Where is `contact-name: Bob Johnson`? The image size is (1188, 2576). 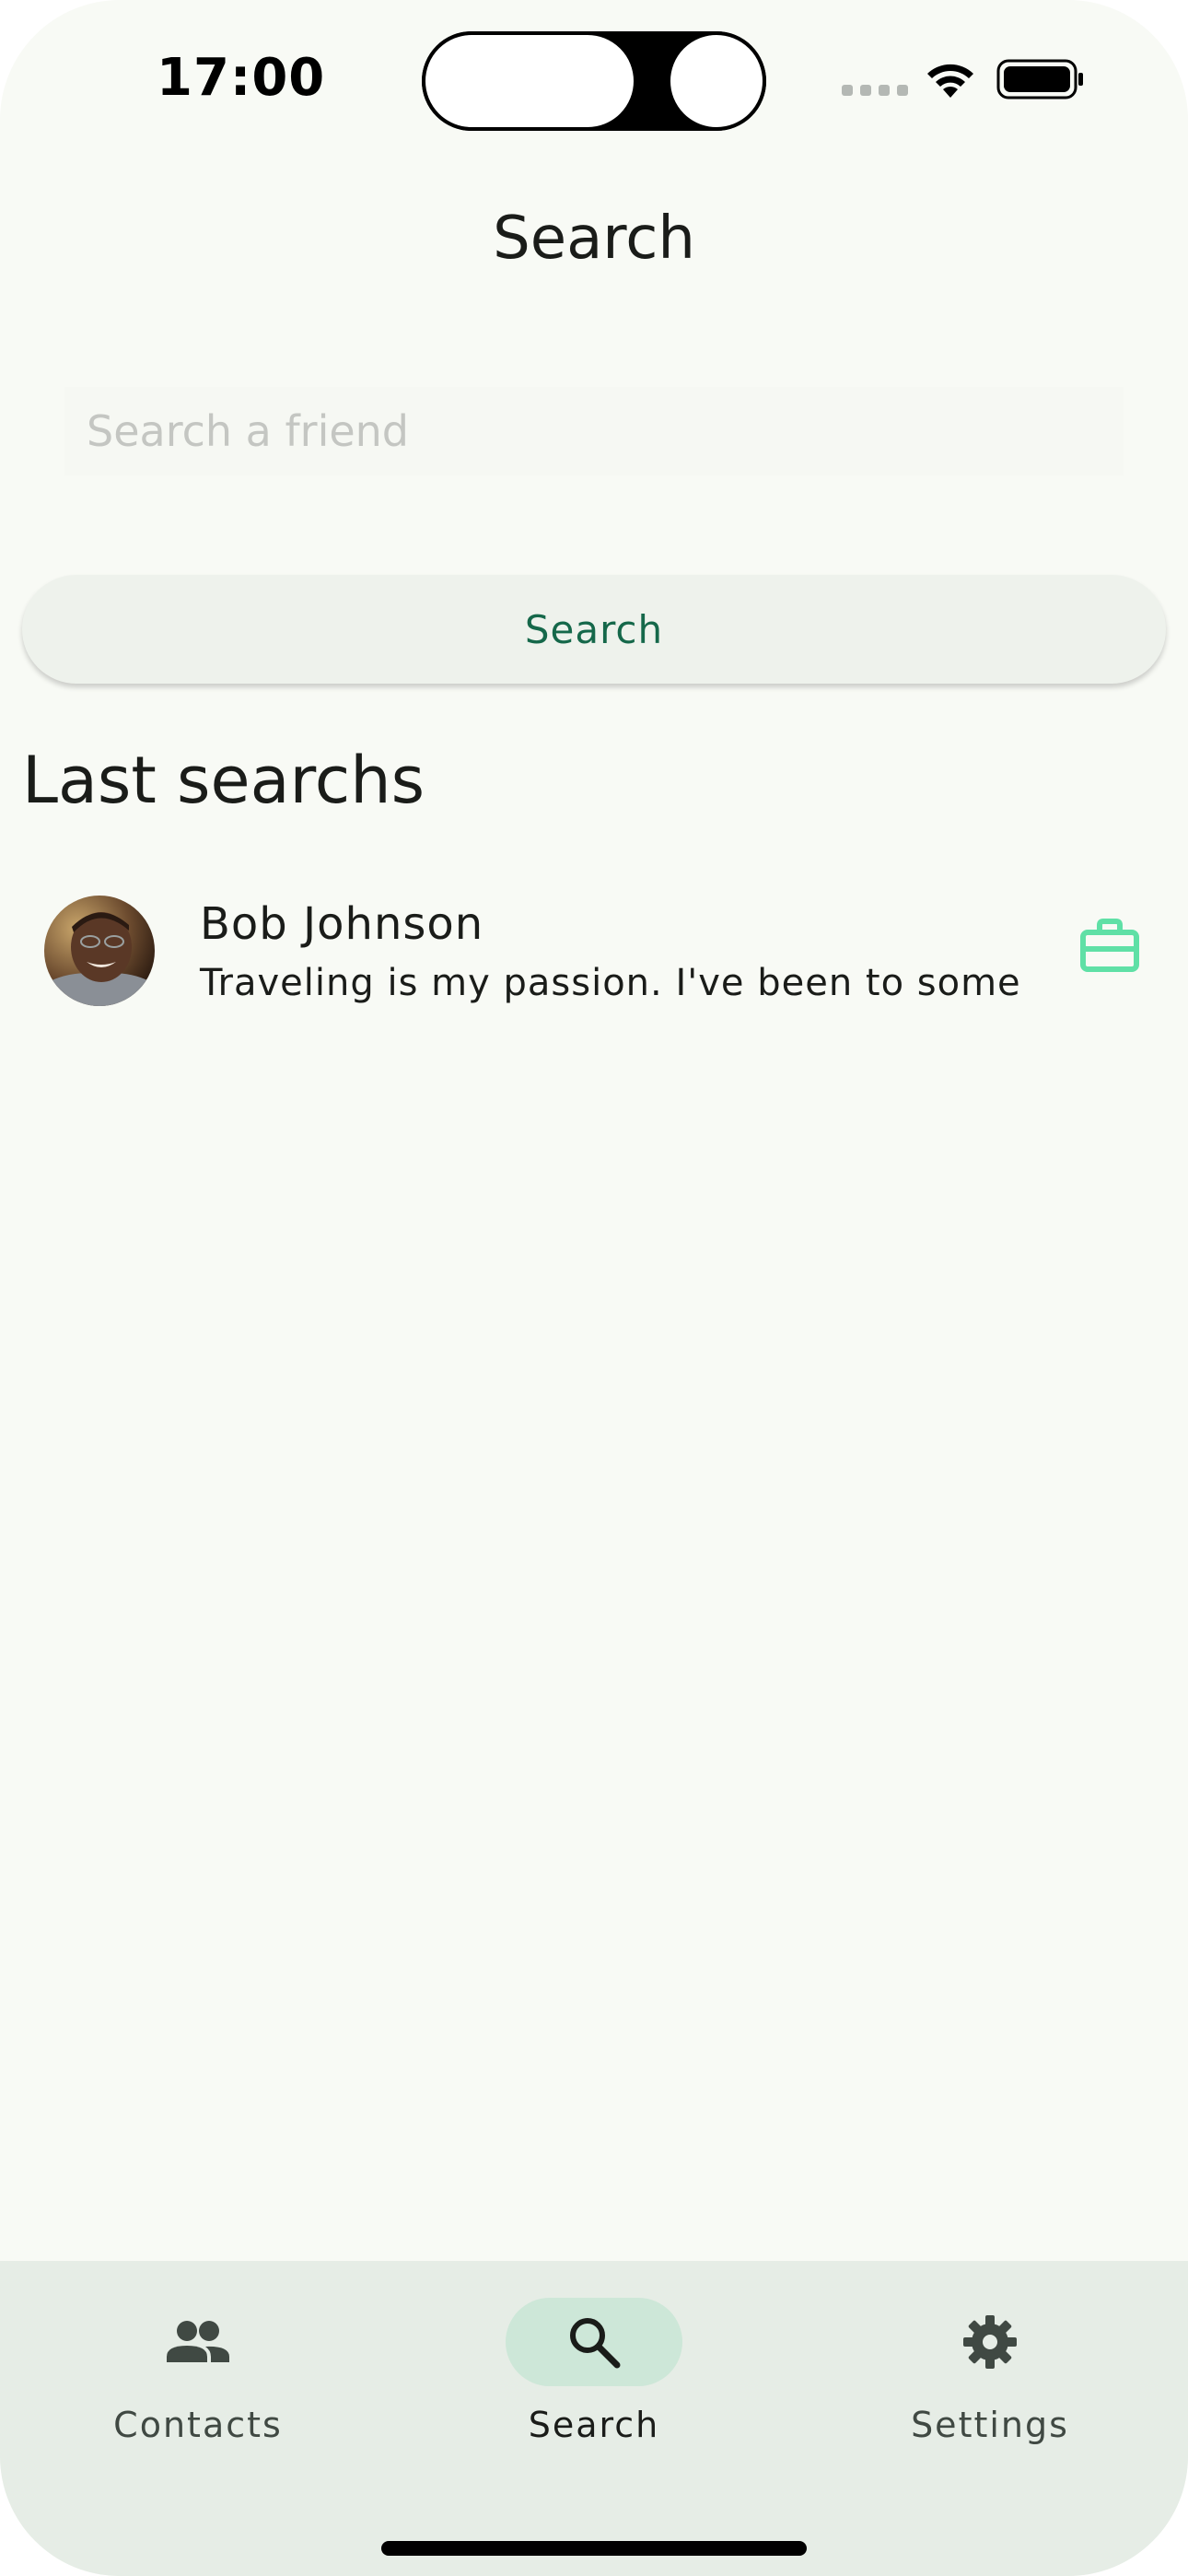
contact-name: Bob Johnson is located at coordinates (342, 924).